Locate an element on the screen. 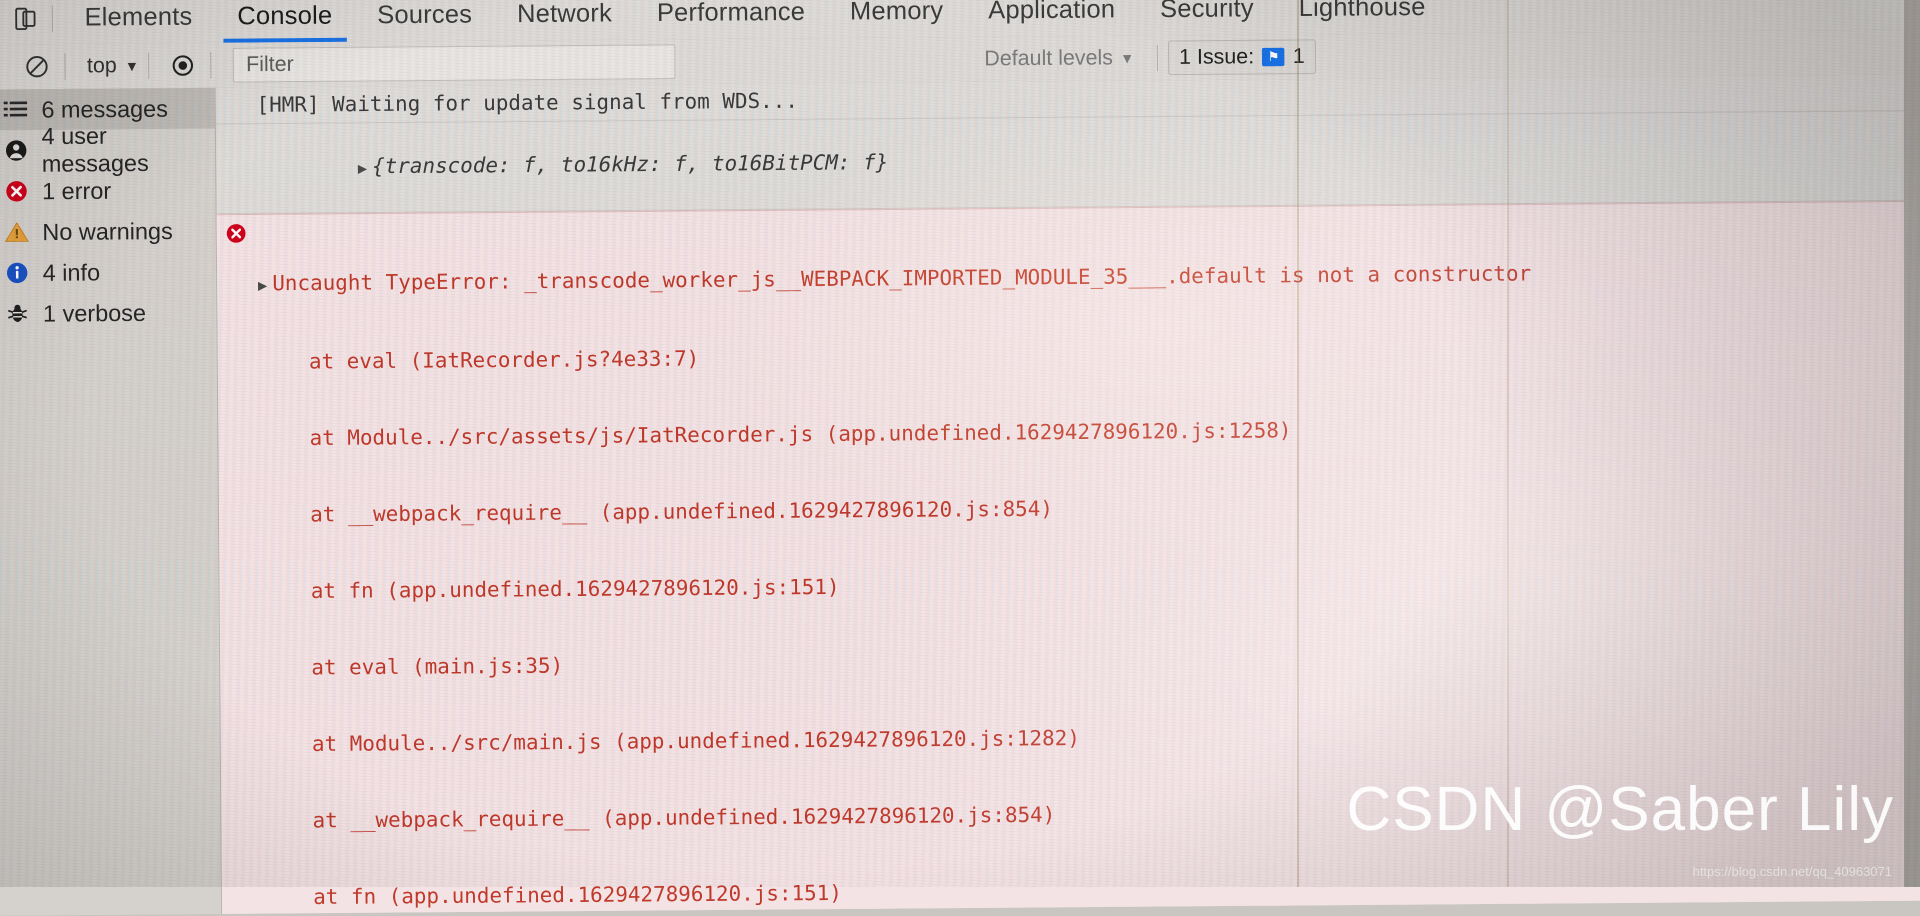 The height and width of the screenshot is (916, 1920). tab-label: Lighthouse is located at coordinates (1362, 11).